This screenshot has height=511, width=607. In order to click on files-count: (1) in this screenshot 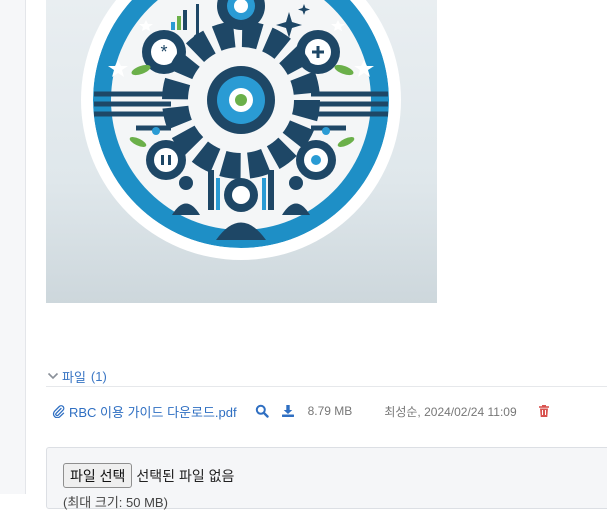, I will do `click(98, 376)`.